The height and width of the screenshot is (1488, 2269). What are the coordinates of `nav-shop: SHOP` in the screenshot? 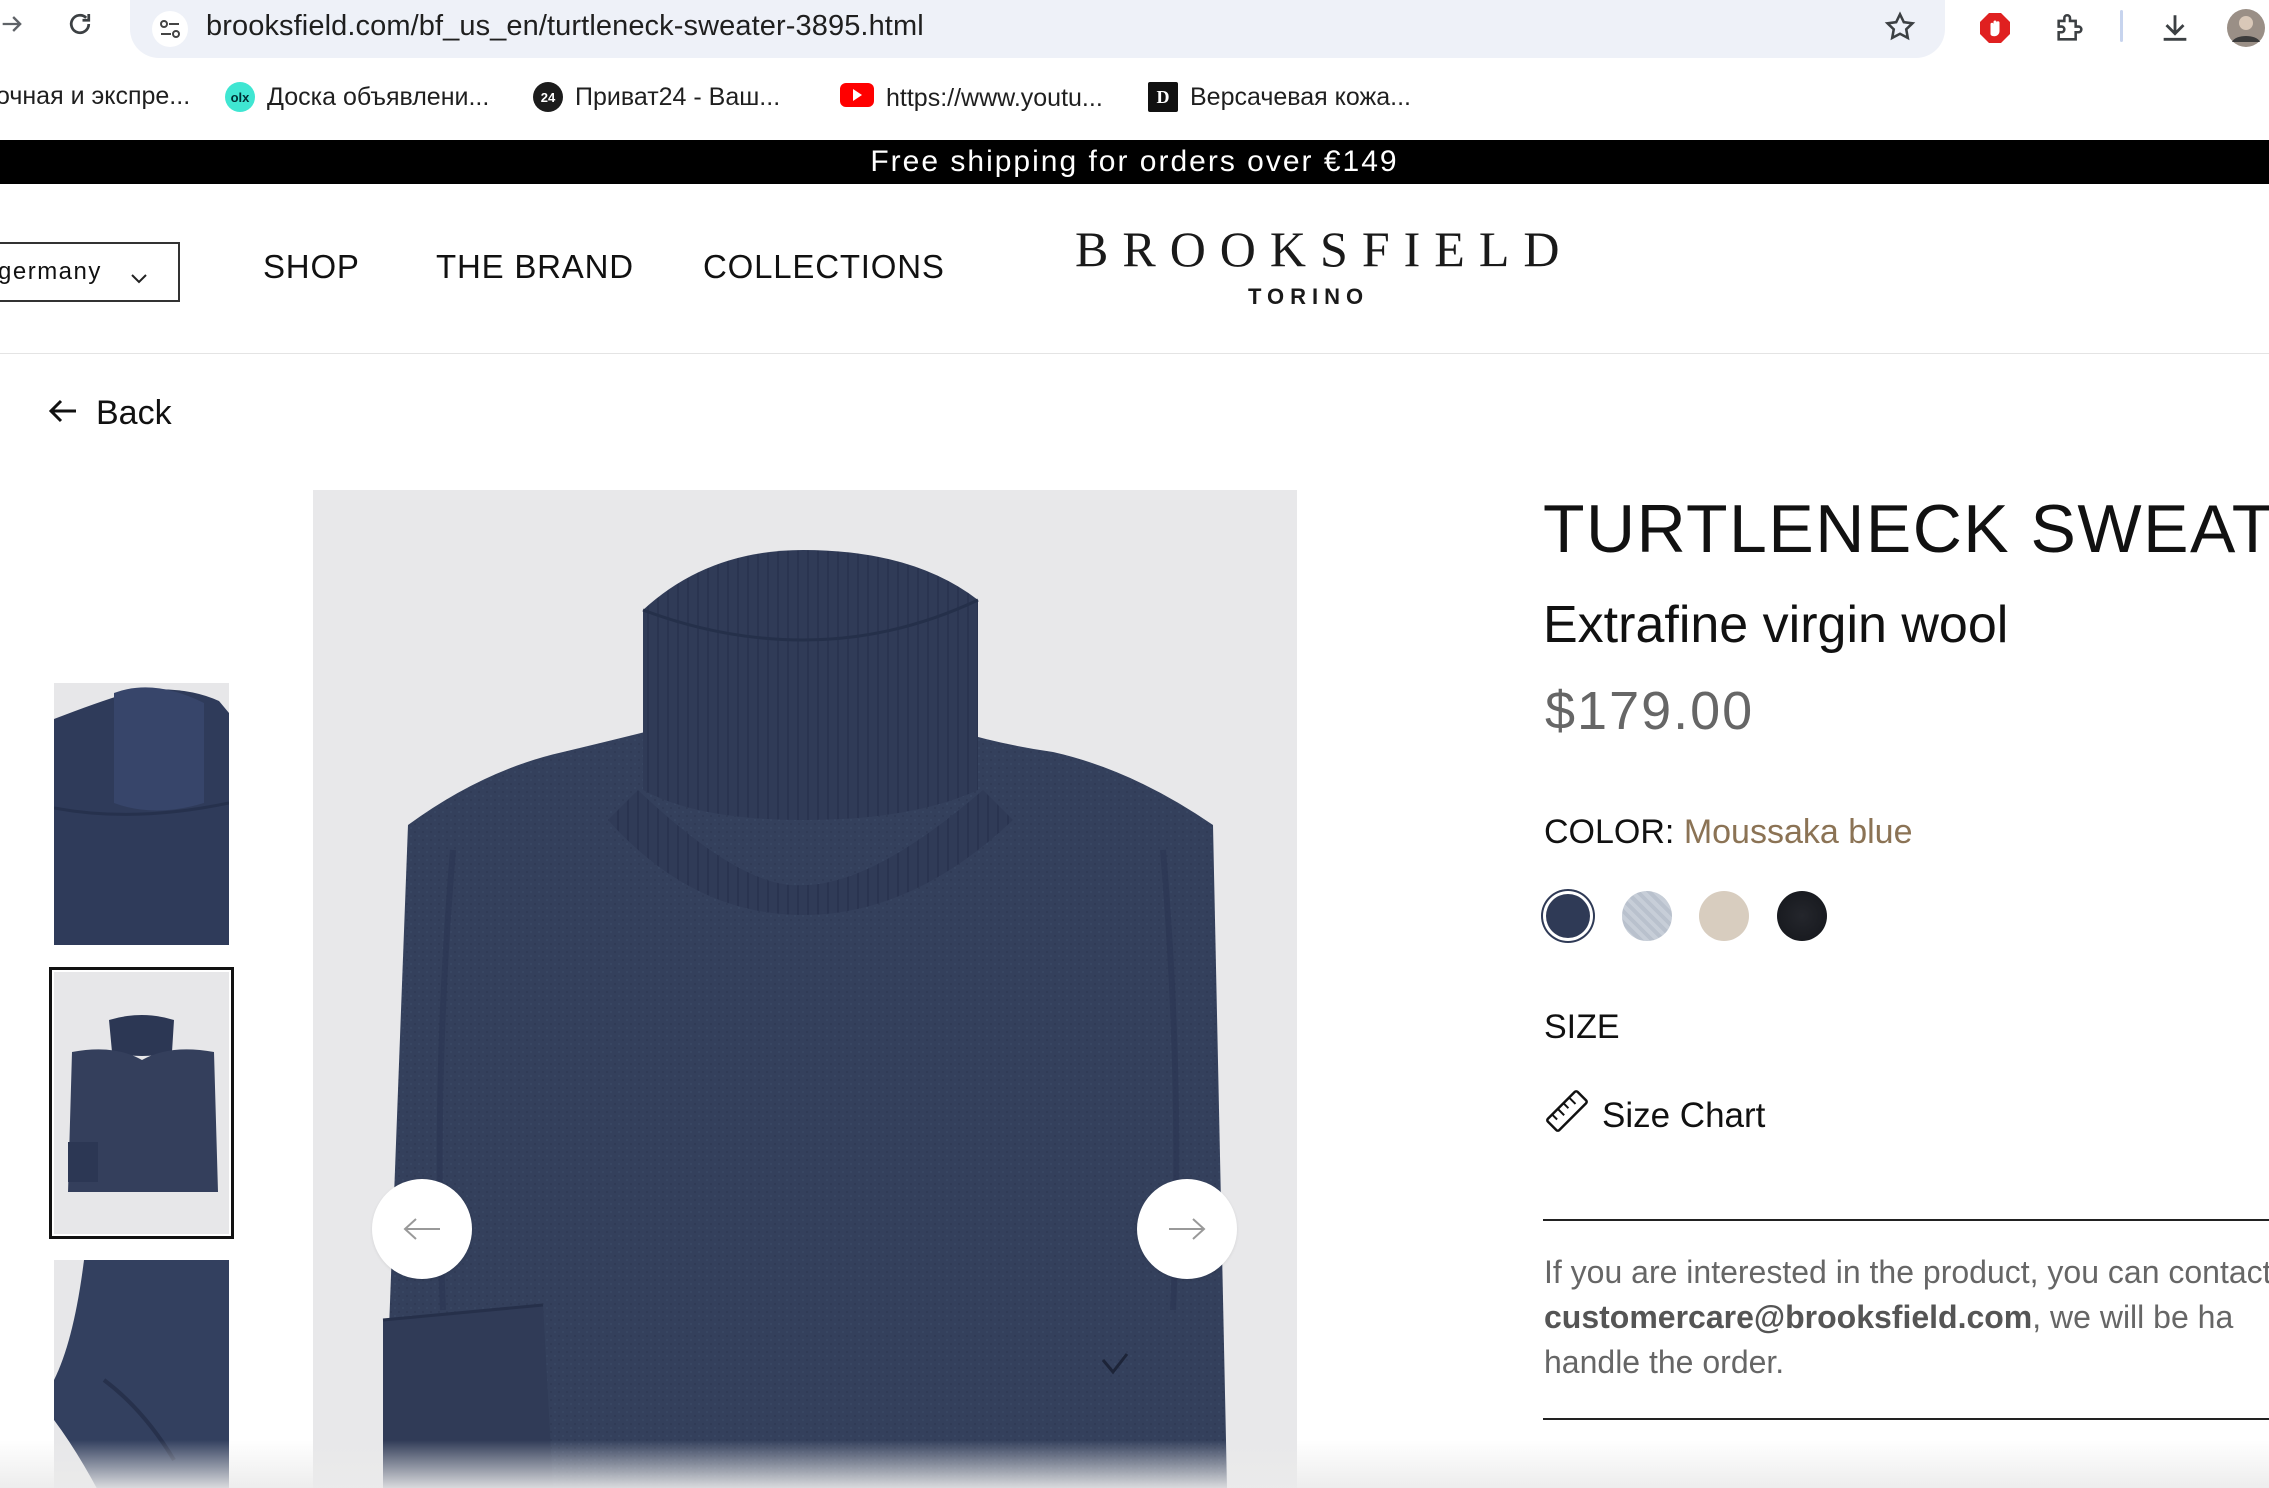 It's located at (311, 267).